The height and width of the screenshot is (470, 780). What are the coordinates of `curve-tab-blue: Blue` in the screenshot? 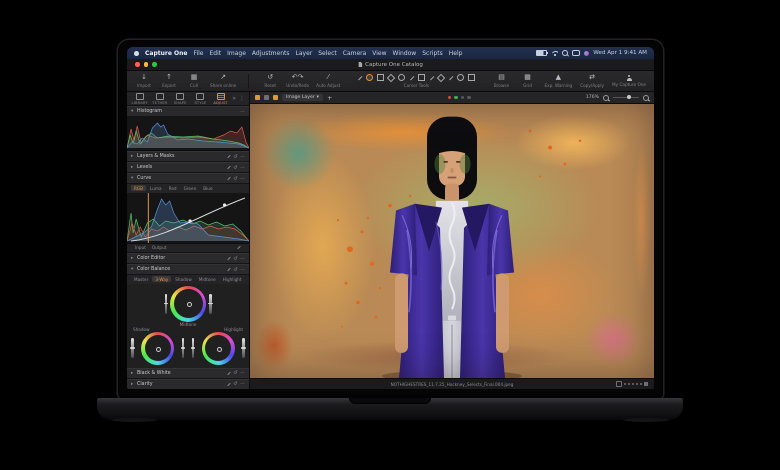 It's located at (207, 188).